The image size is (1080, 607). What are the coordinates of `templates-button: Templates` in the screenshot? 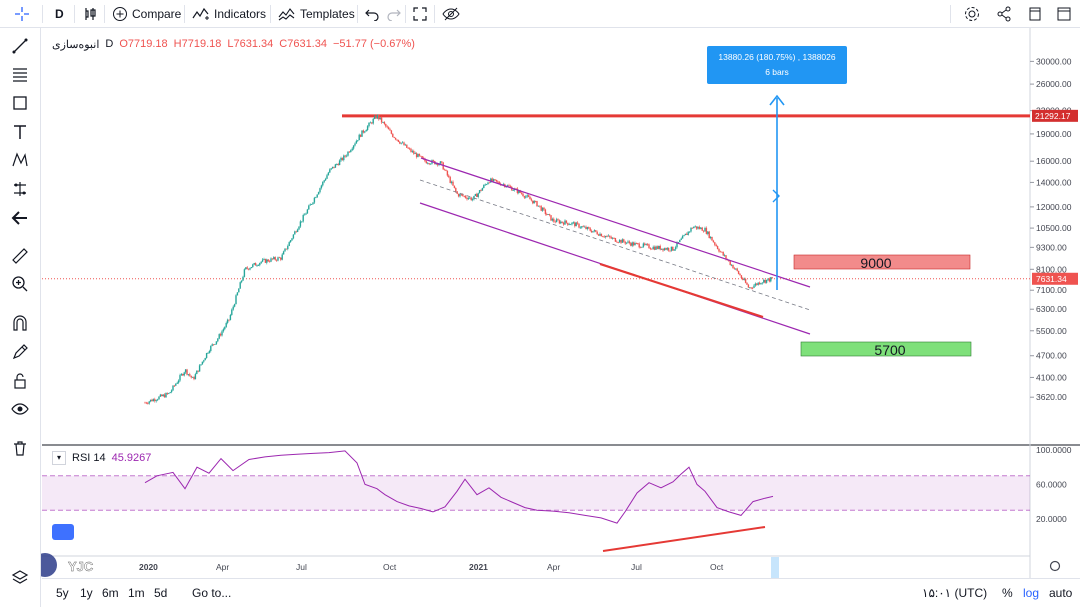 It's located at (316, 14).